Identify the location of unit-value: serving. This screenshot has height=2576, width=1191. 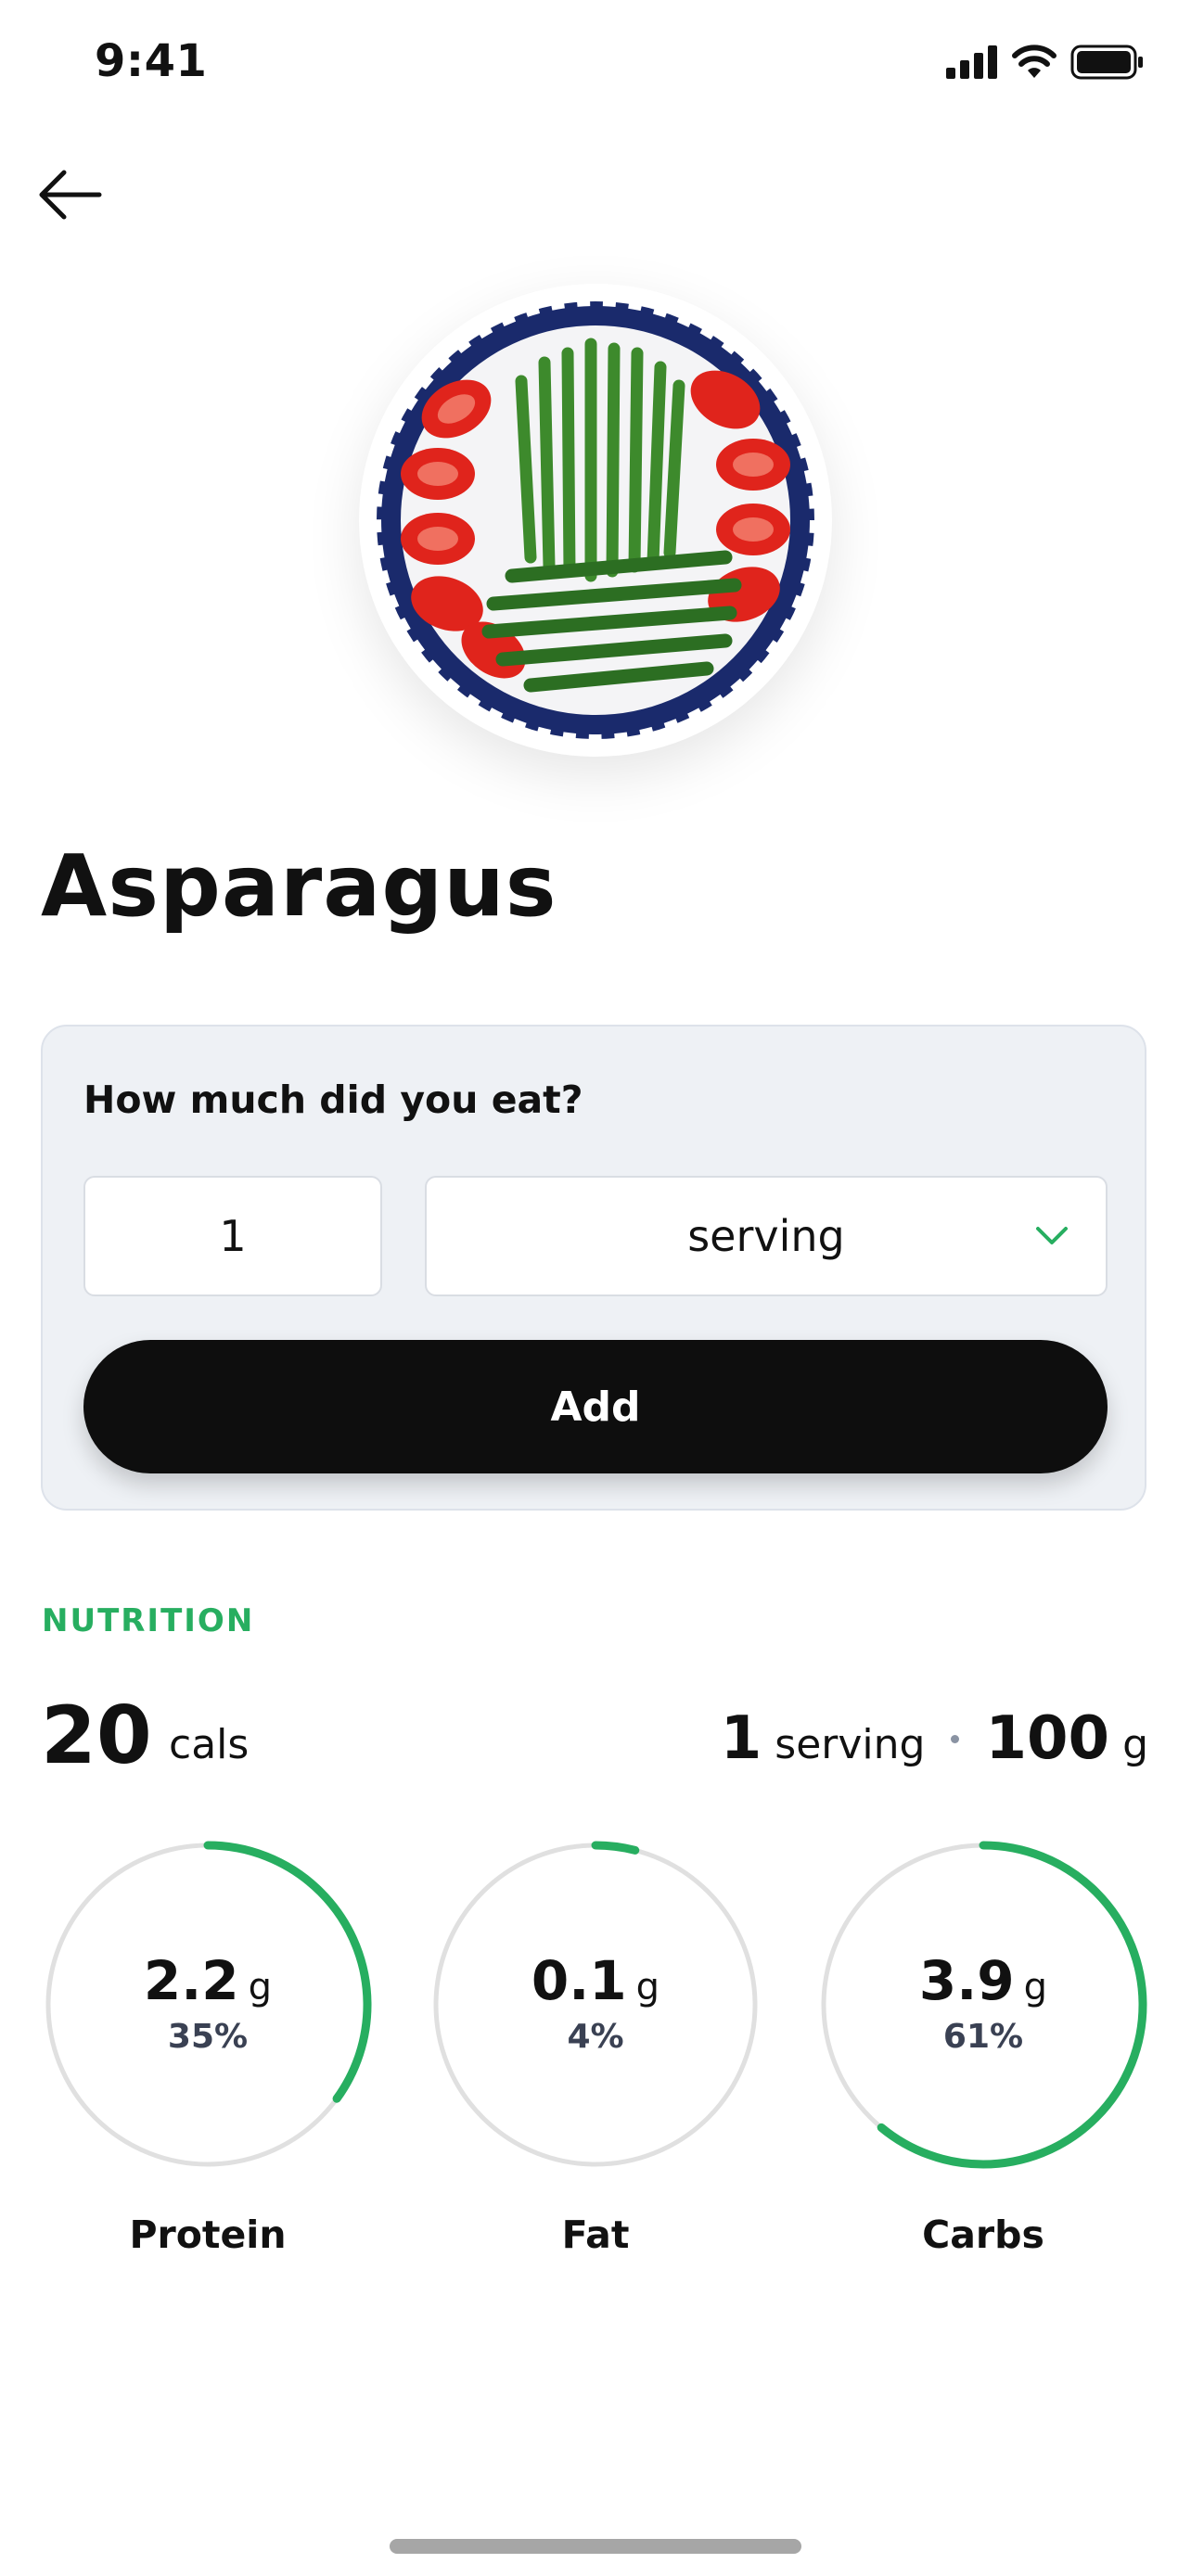
(766, 1236).